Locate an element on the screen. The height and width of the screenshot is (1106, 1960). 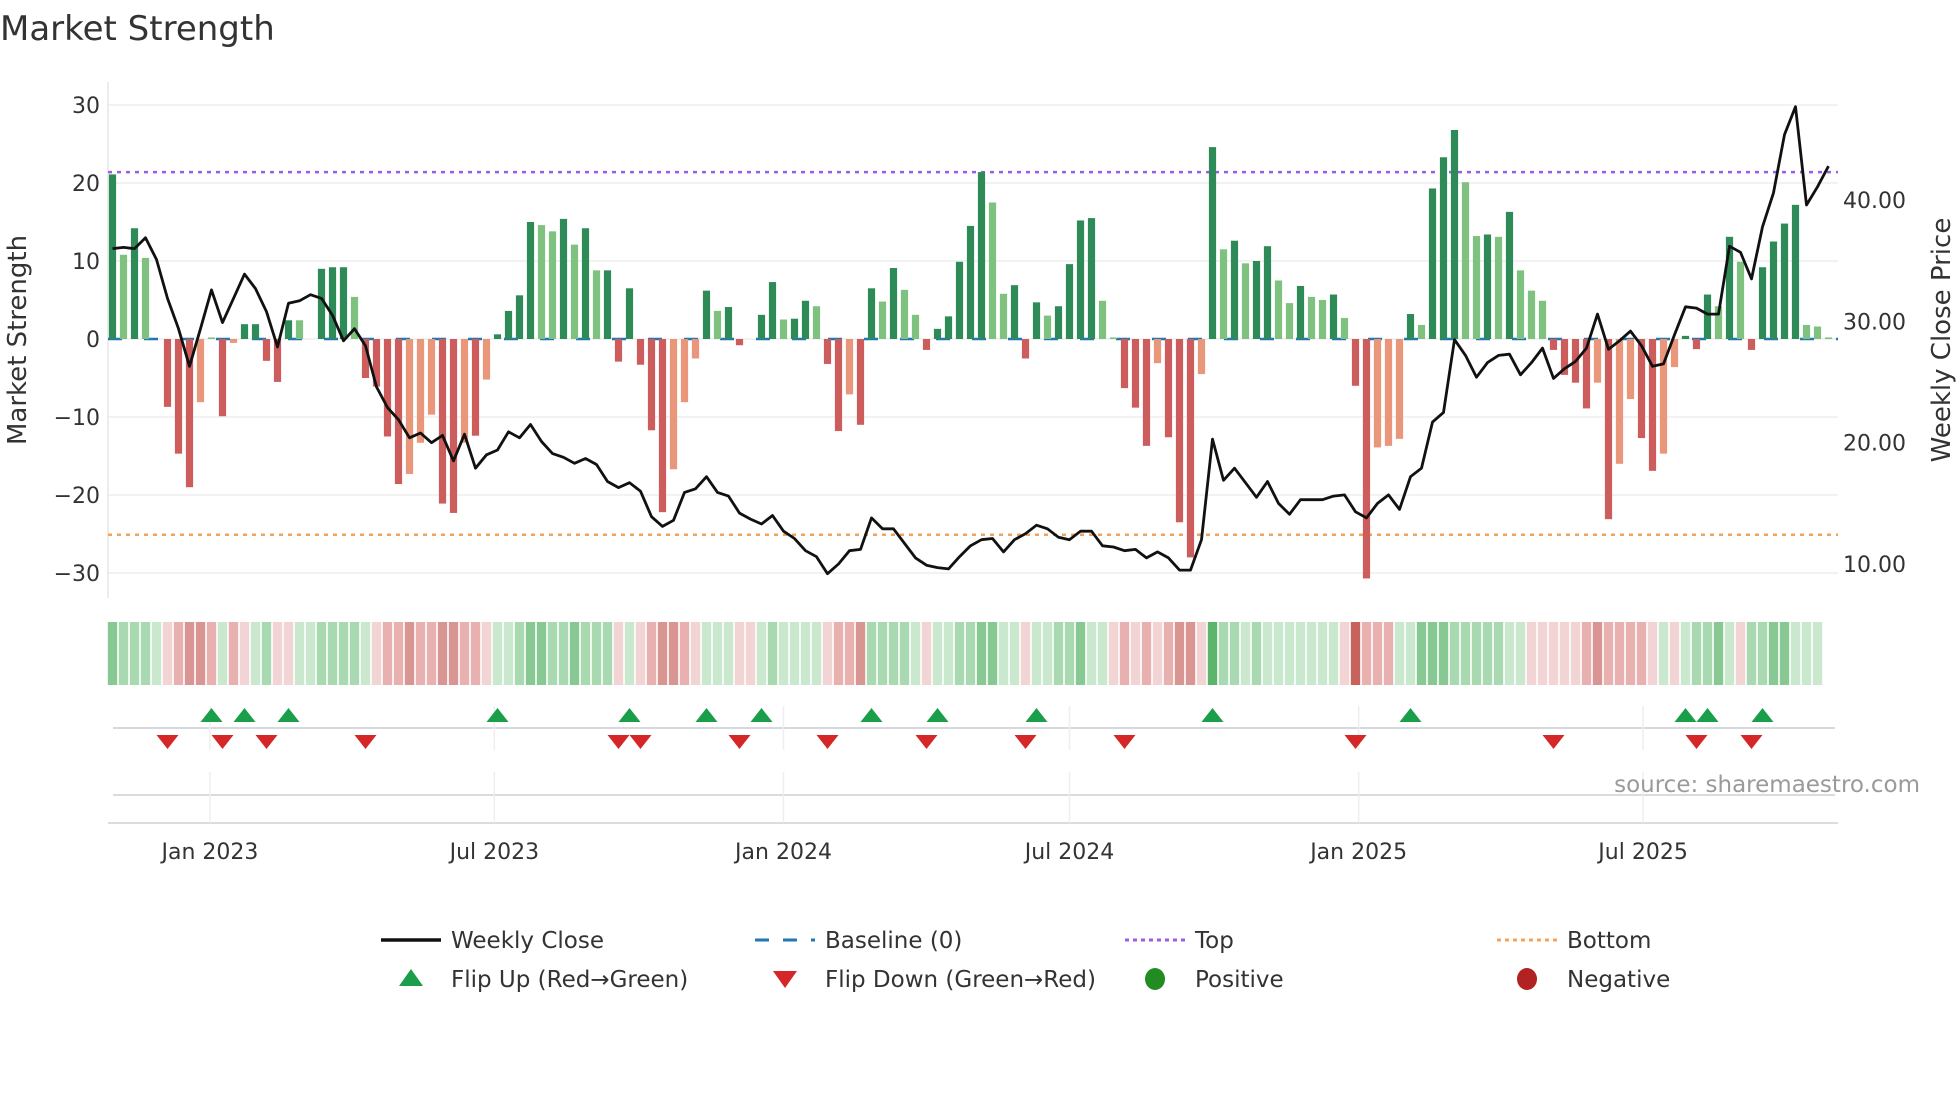
y-tick-label: 0 is located at coordinates (93, 340).